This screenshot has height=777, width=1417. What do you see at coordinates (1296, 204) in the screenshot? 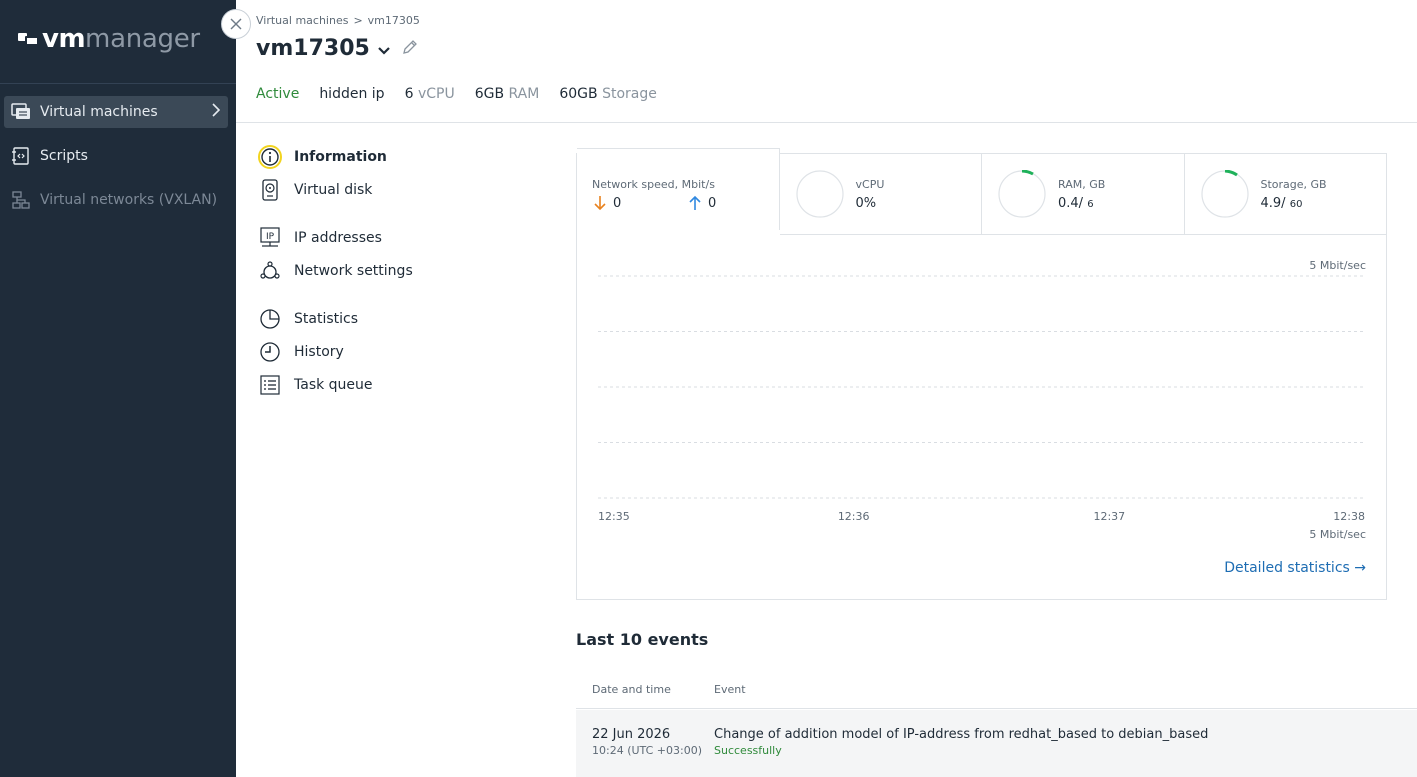
I see `storage-total: 60` at bounding box center [1296, 204].